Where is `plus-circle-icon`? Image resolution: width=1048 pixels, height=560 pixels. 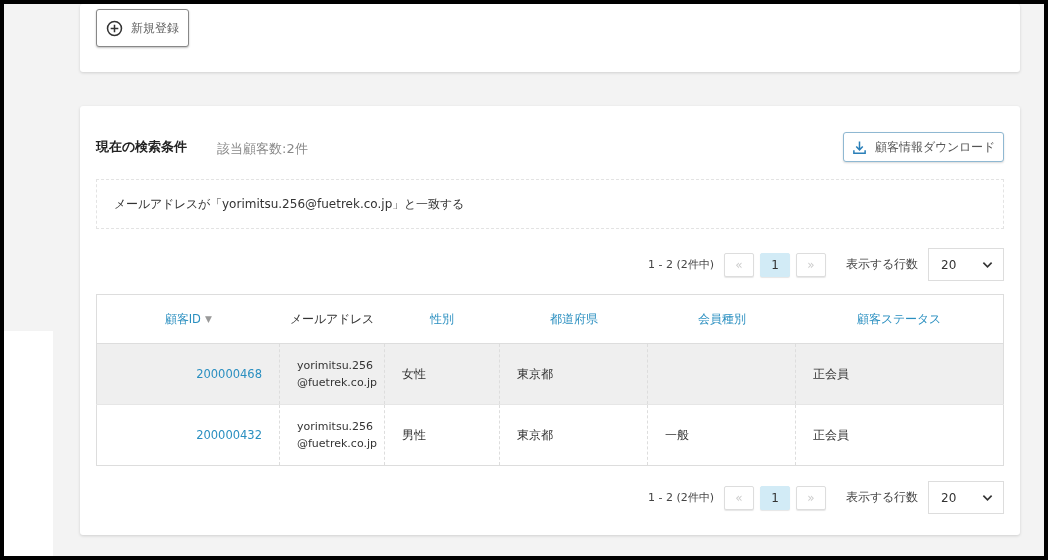 plus-circle-icon is located at coordinates (114, 28).